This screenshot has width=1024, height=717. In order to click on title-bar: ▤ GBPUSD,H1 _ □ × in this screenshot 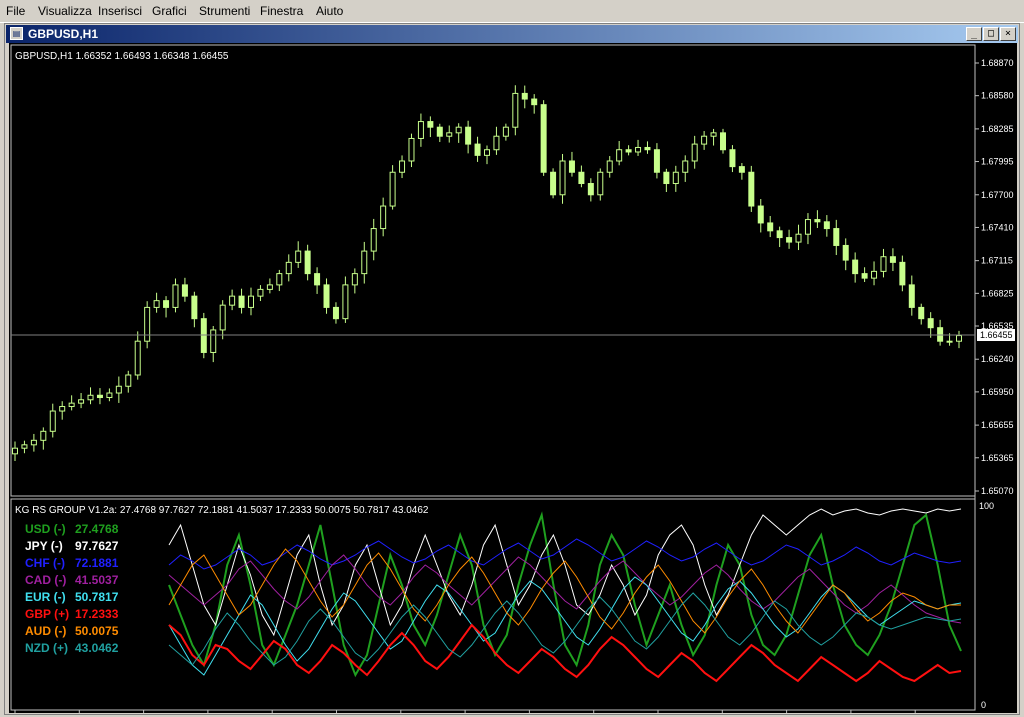, I will do `click(512, 34)`.